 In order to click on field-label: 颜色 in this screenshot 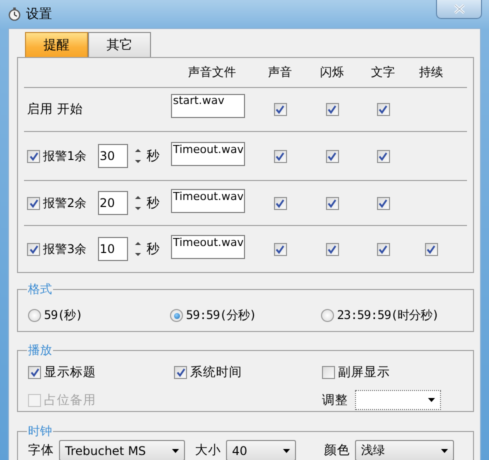, I will do `click(337, 450)`.